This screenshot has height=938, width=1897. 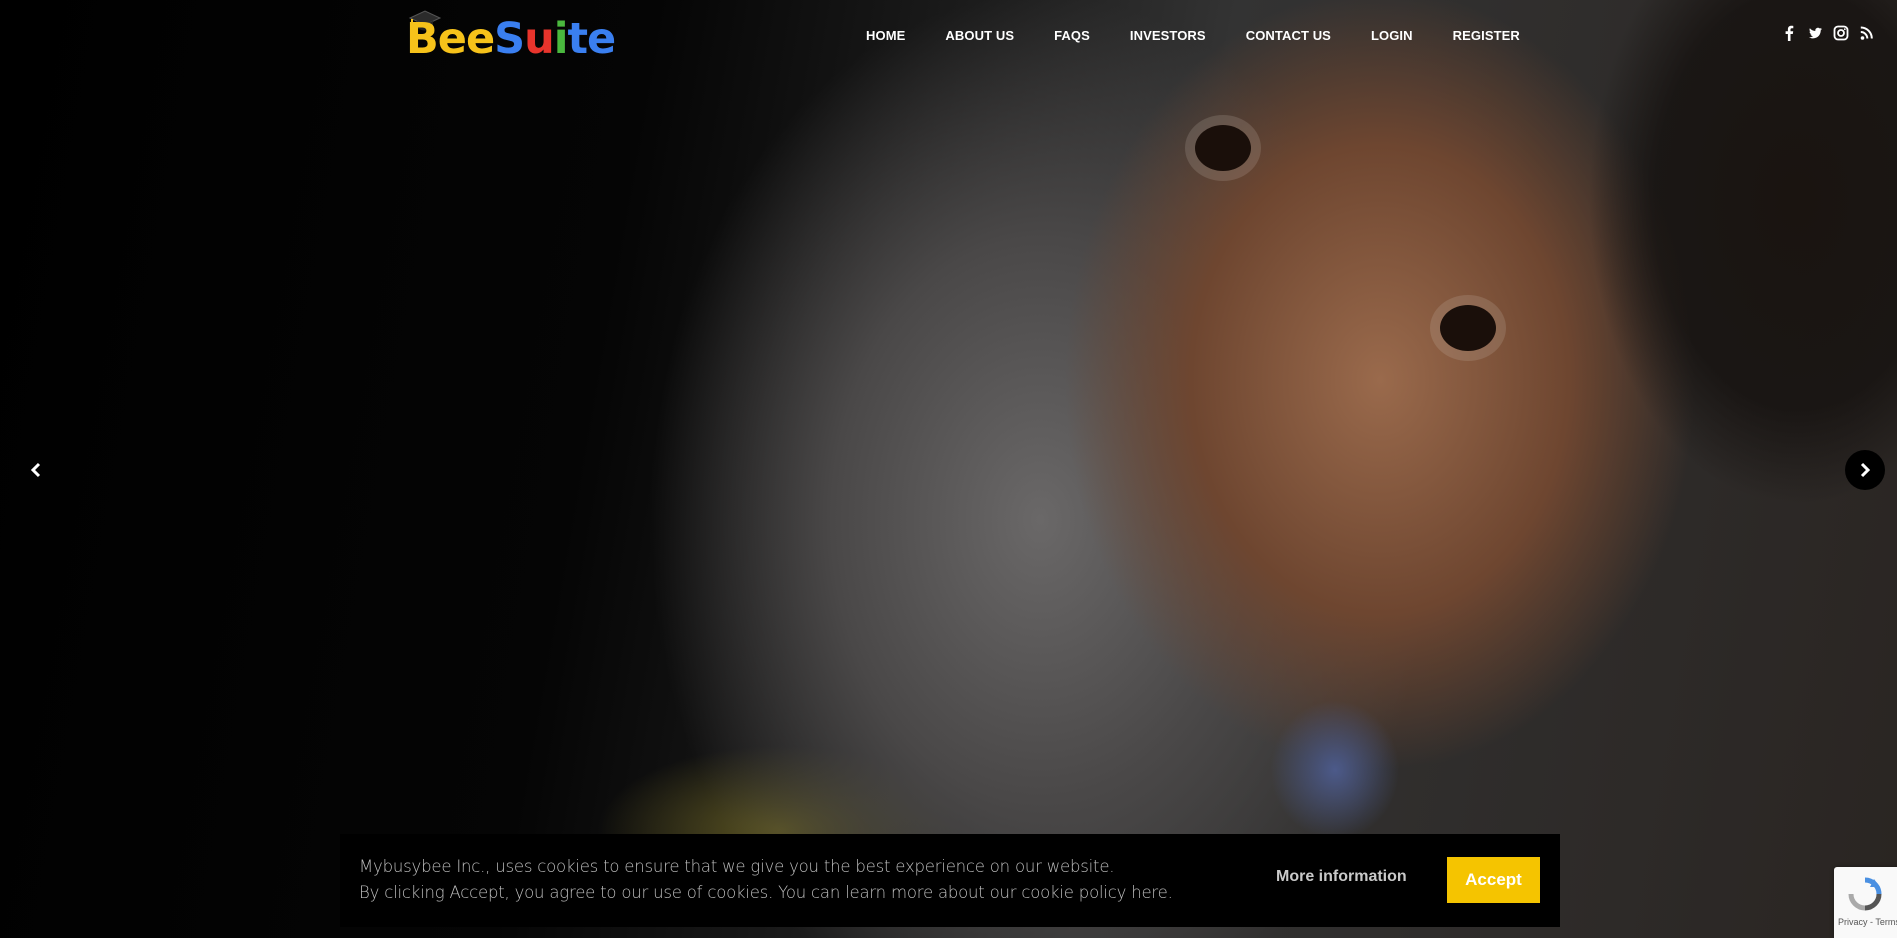 I want to click on chevron-left-icon, so click(x=35, y=470).